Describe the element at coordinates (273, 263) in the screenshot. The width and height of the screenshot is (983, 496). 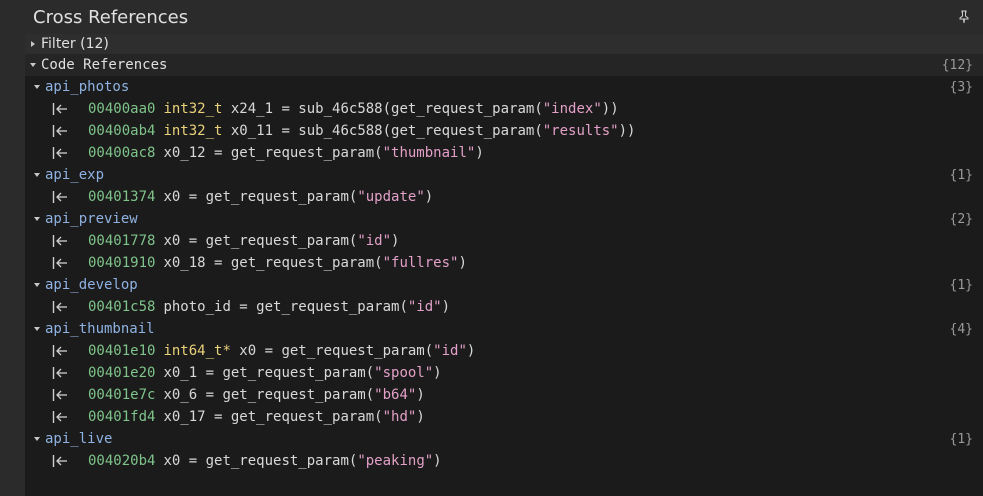
I see `code-text: x0_18 = get_request_param(` at that location.